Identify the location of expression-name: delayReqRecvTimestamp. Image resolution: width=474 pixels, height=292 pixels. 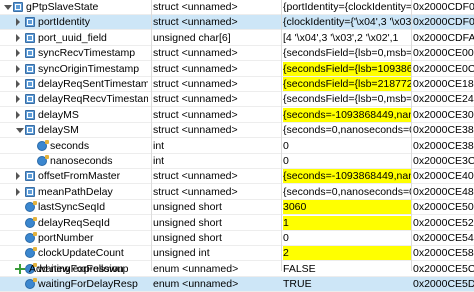
(93, 99).